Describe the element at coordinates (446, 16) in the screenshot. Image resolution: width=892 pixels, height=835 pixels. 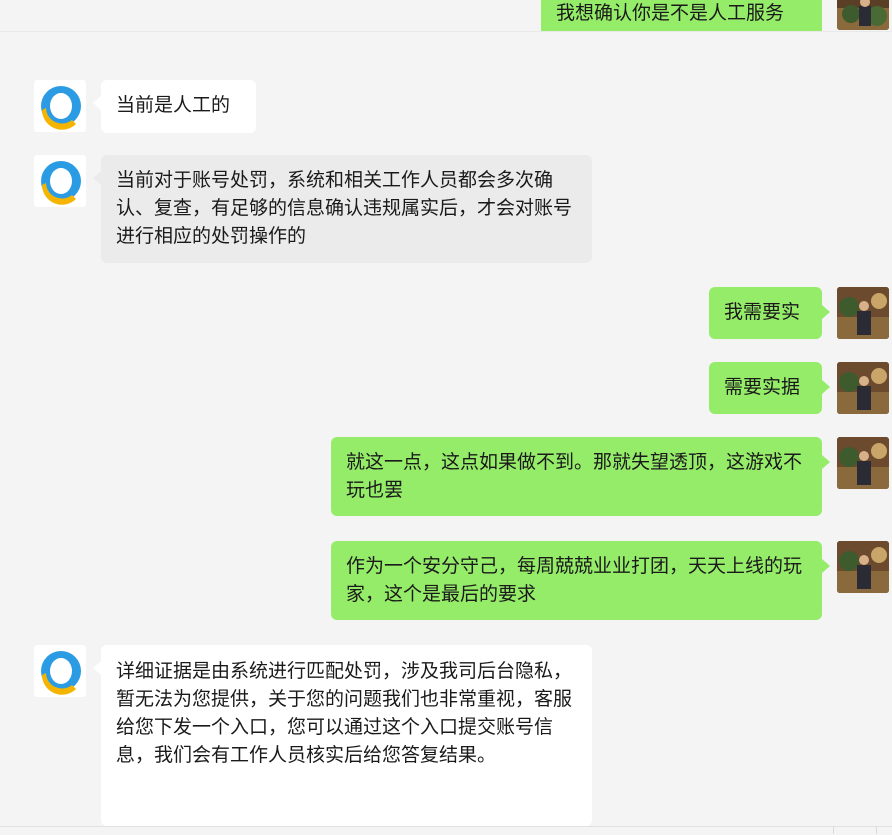
I see `chat-top-edge: 我想确认你是不是人工服务` at that location.